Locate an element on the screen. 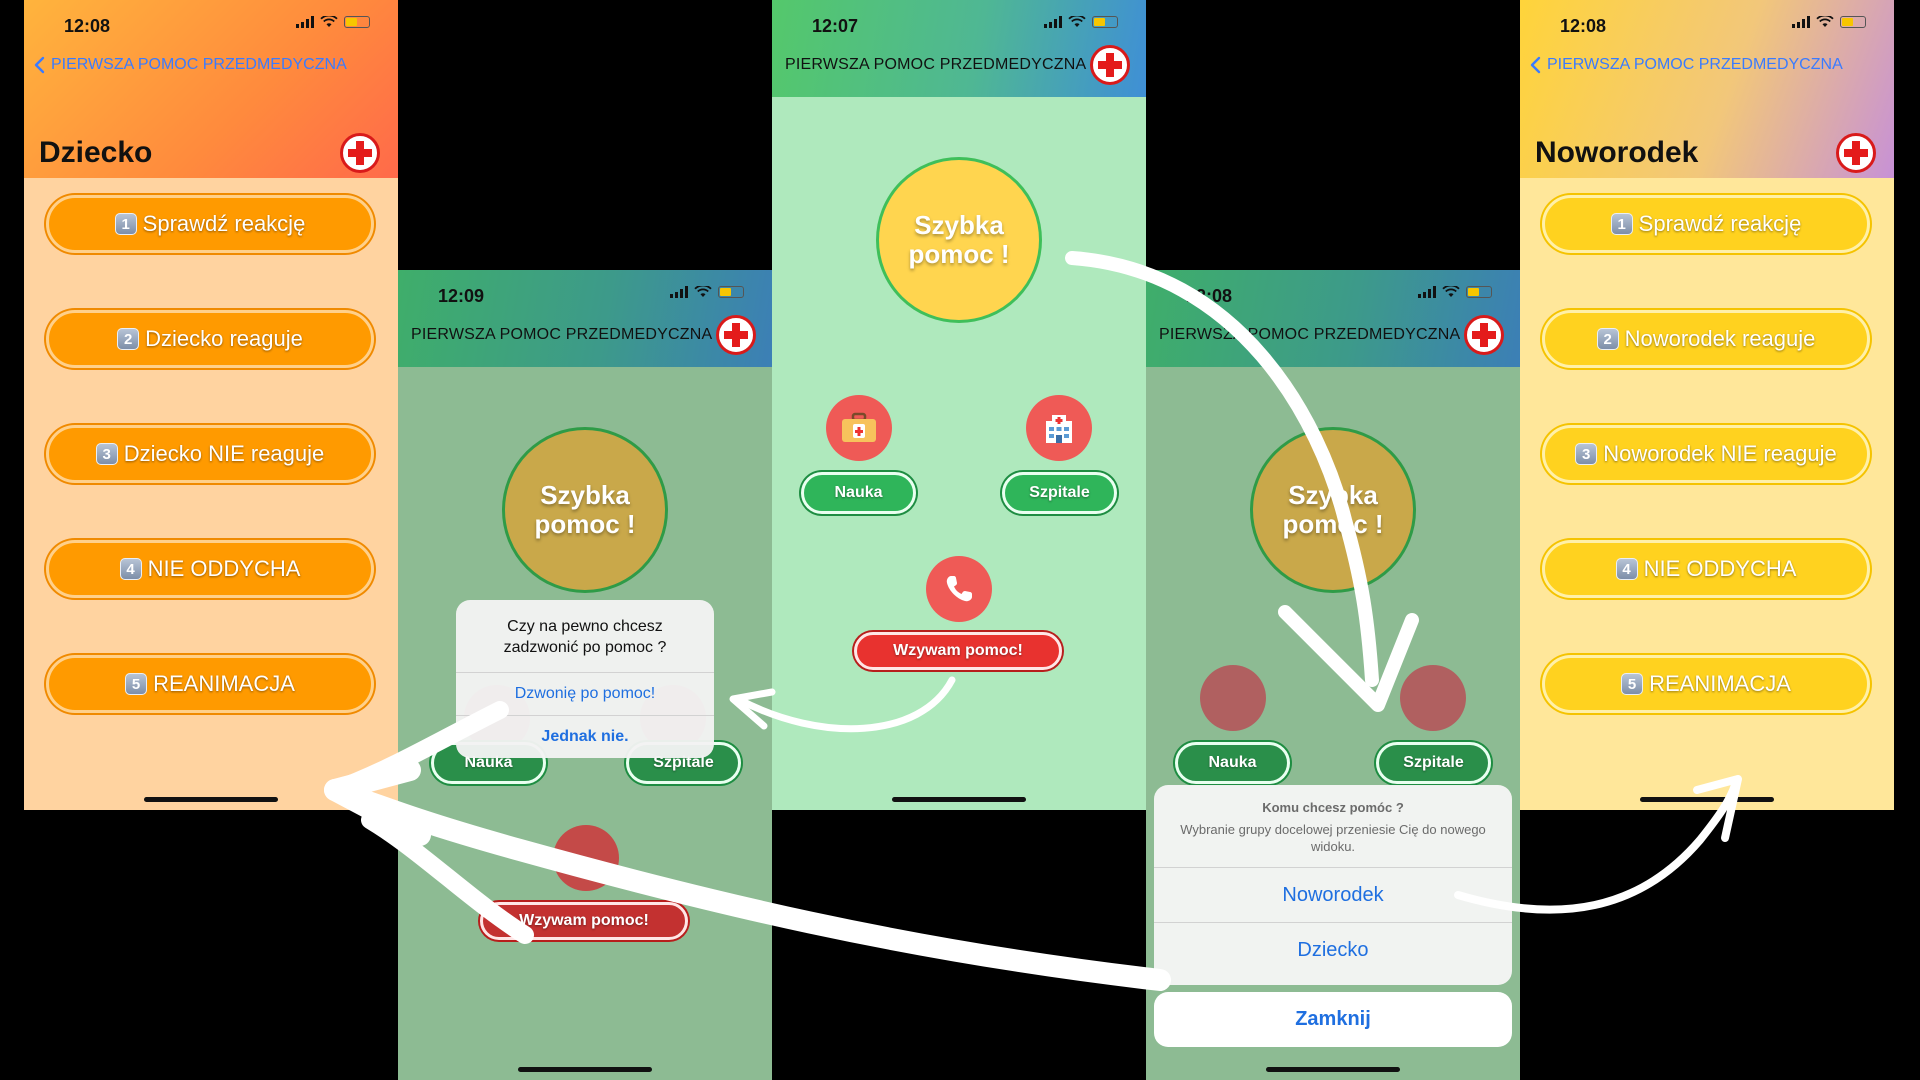  arrow-main-to-select is located at coordinates (1222, 469).